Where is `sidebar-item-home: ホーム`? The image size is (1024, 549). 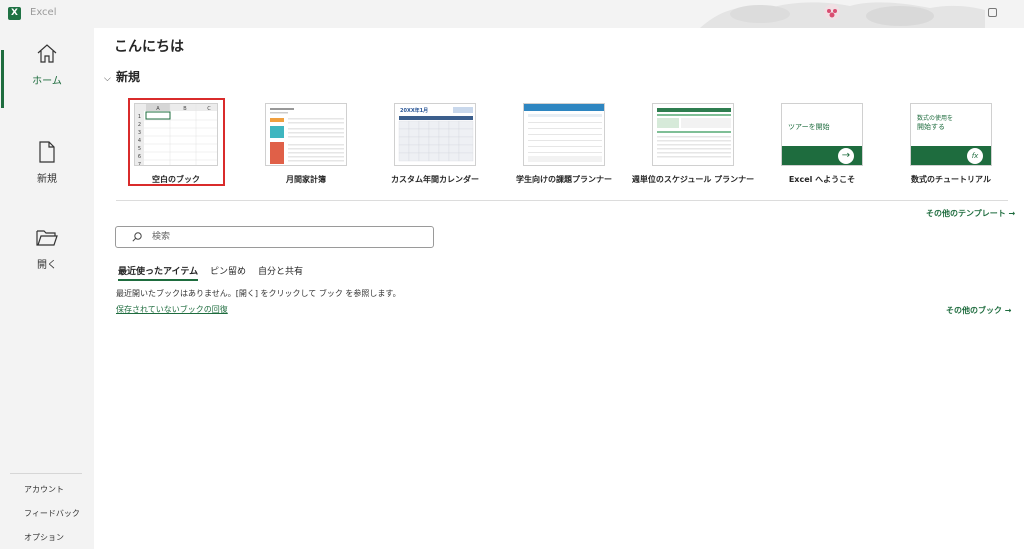 sidebar-item-home: ホーム is located at coordinates (47, 77).